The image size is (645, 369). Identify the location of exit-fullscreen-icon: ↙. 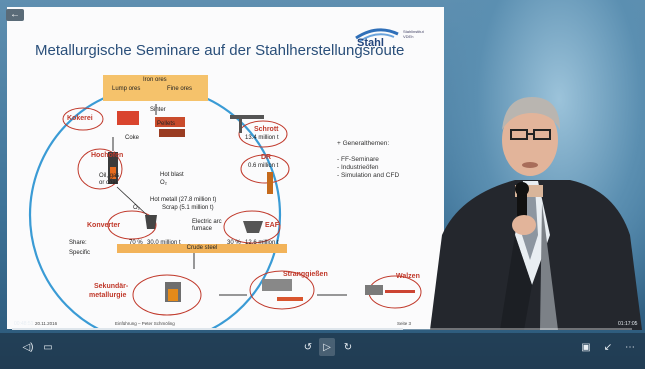
(608, 347).